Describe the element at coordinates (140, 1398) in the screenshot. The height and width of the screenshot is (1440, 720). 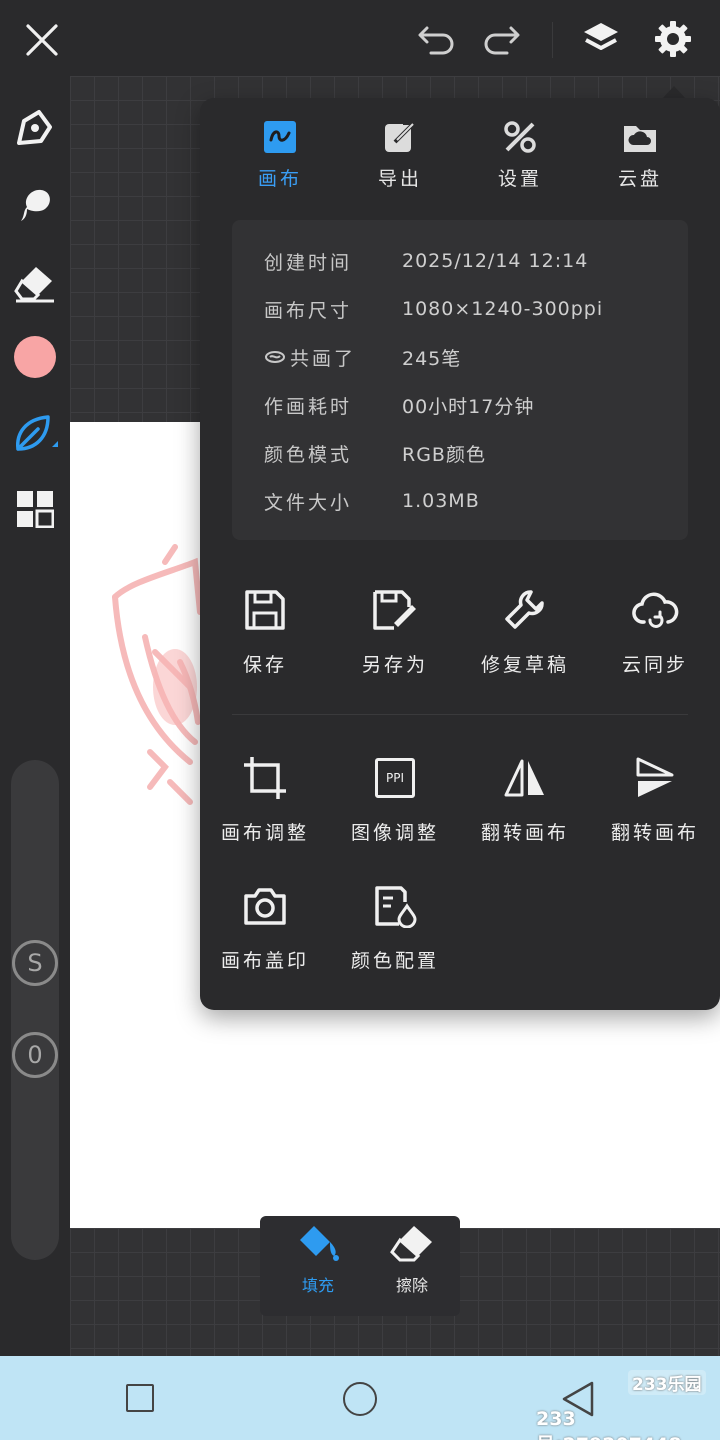
I see `recent-apps-button` at that location.